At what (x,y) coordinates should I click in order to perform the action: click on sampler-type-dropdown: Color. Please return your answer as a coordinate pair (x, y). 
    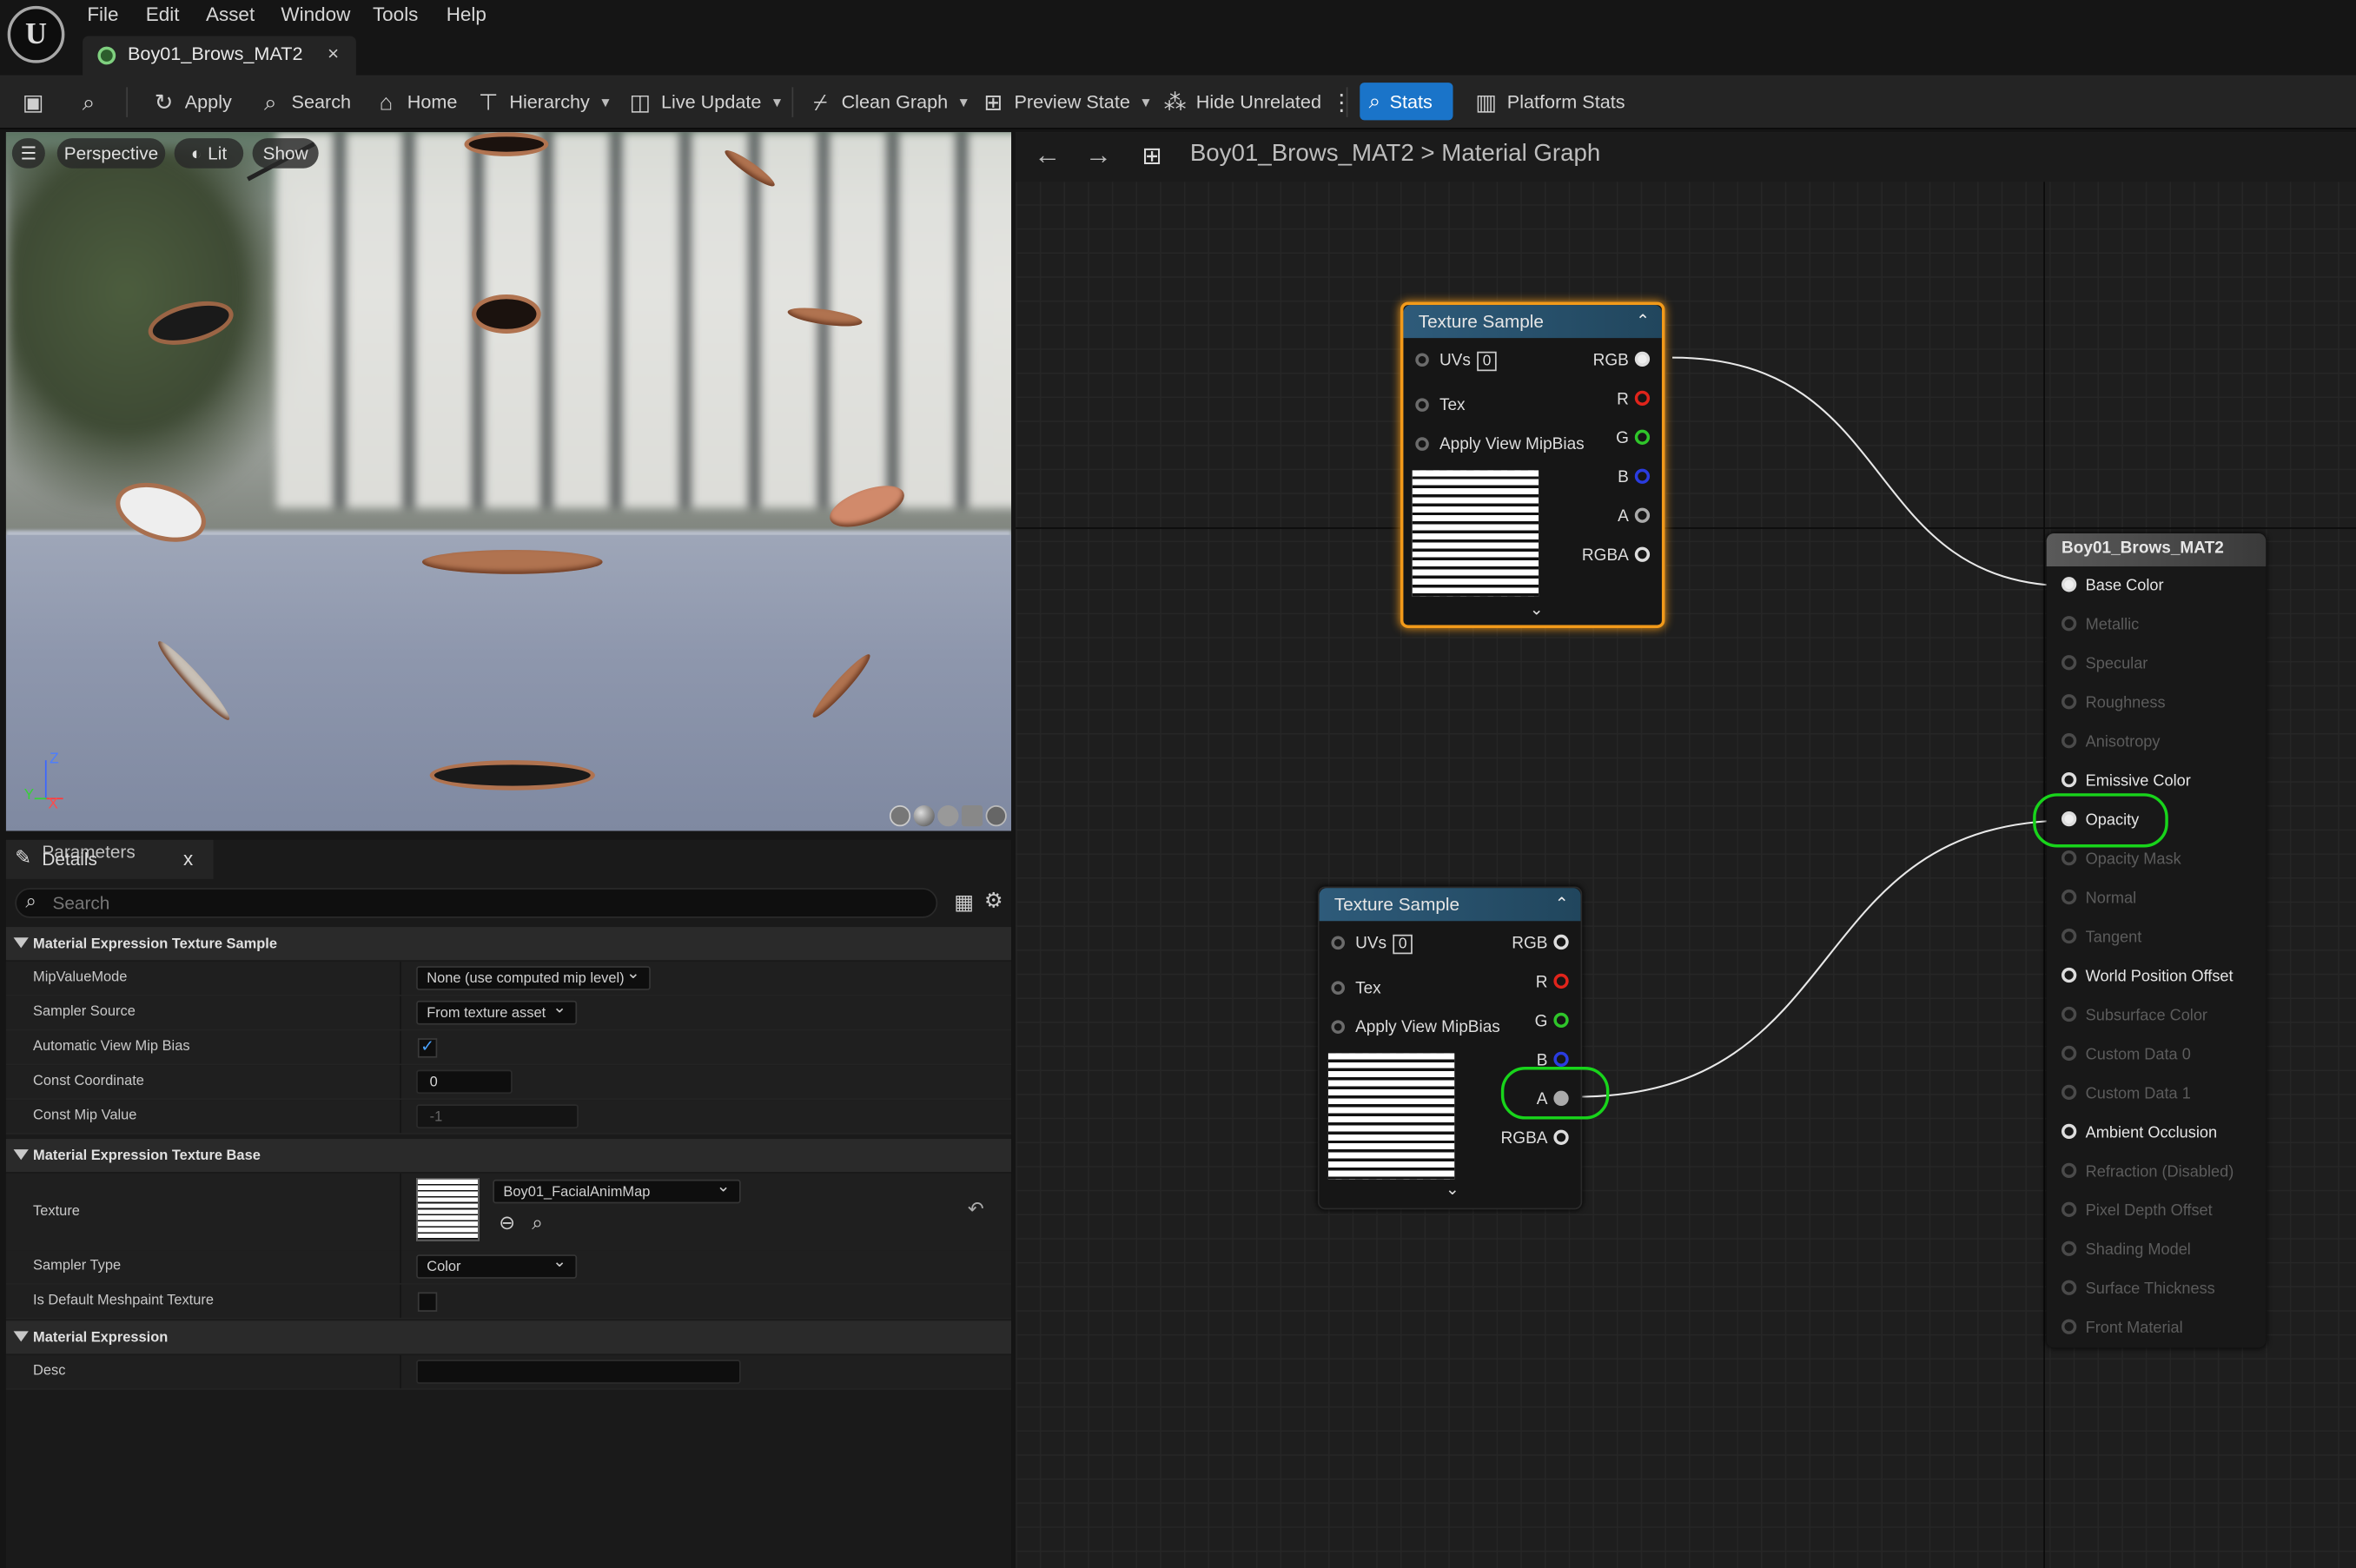
    Looking at the image, I should click on (497, 1265).